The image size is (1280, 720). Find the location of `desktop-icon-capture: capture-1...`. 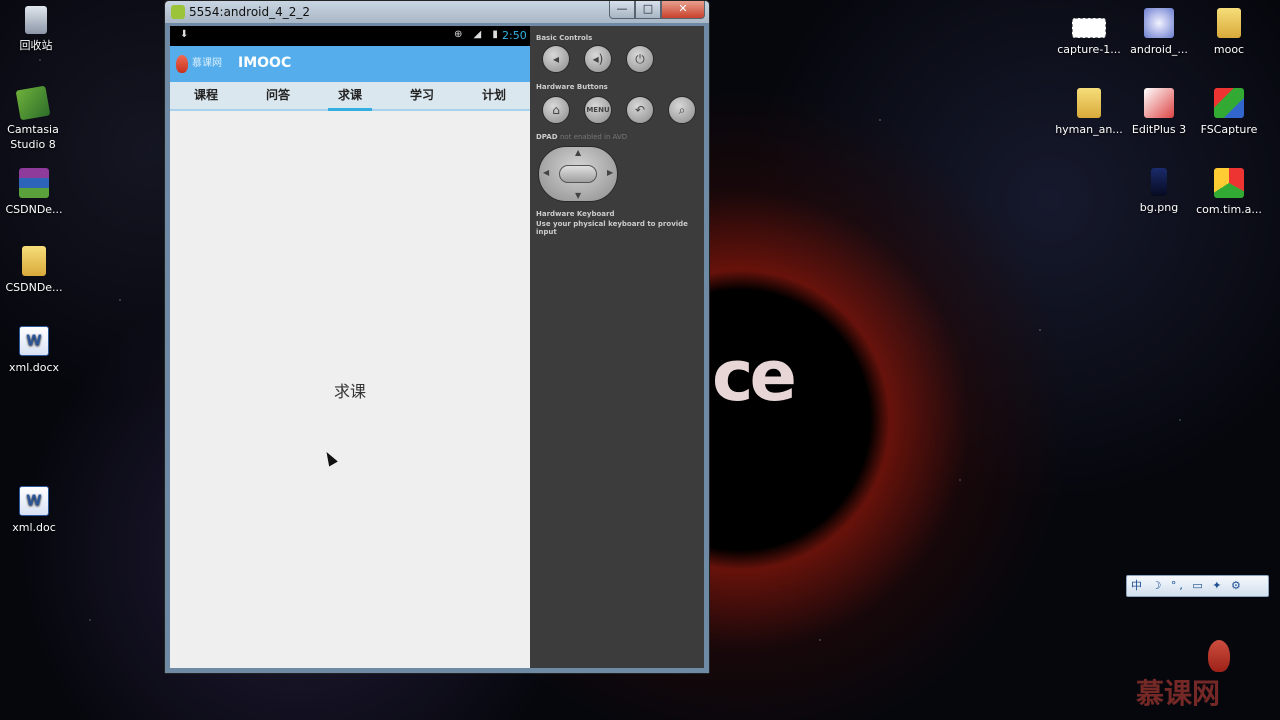

desktop-icon-capture: capture-1... is located at coordinates (1089, 32).